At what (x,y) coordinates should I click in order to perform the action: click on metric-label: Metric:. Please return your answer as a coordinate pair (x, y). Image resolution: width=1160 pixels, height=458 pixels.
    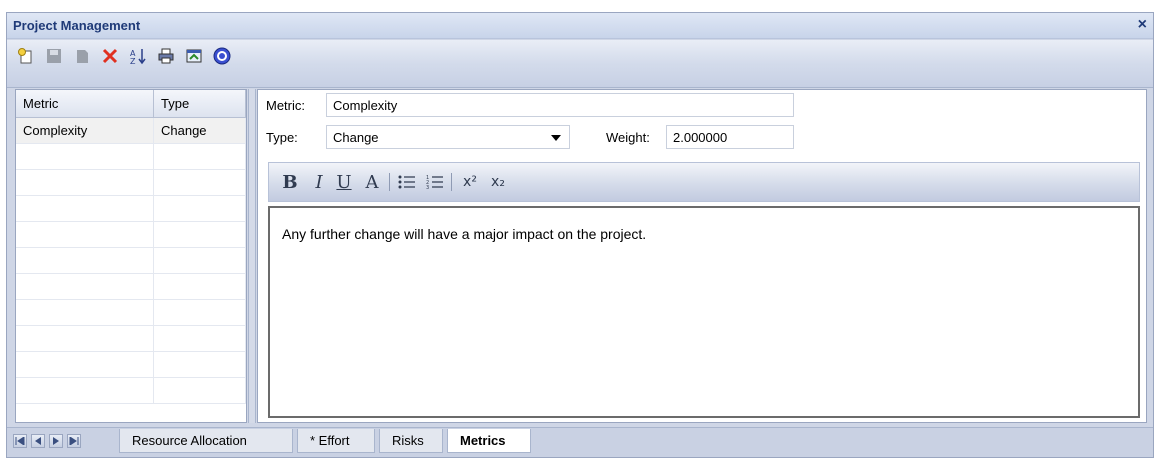
    Looking at the image, I should click on (285, 105).